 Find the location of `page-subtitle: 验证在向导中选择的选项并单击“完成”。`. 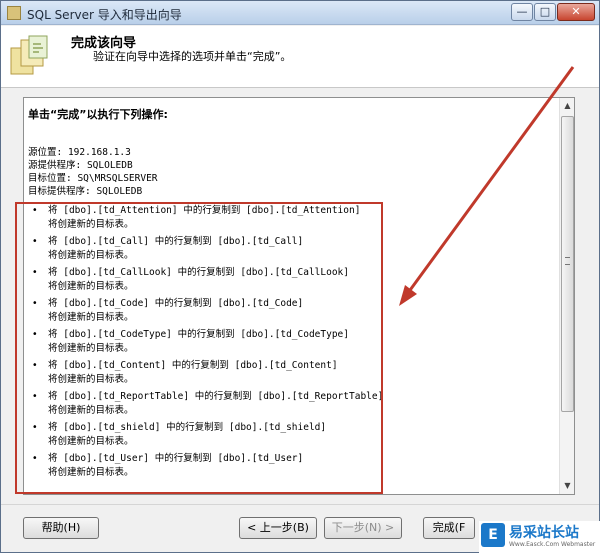

page-subtitle: 验证在向导中选择的选项并单击“完成”。 is located at coordinates (192, 56).